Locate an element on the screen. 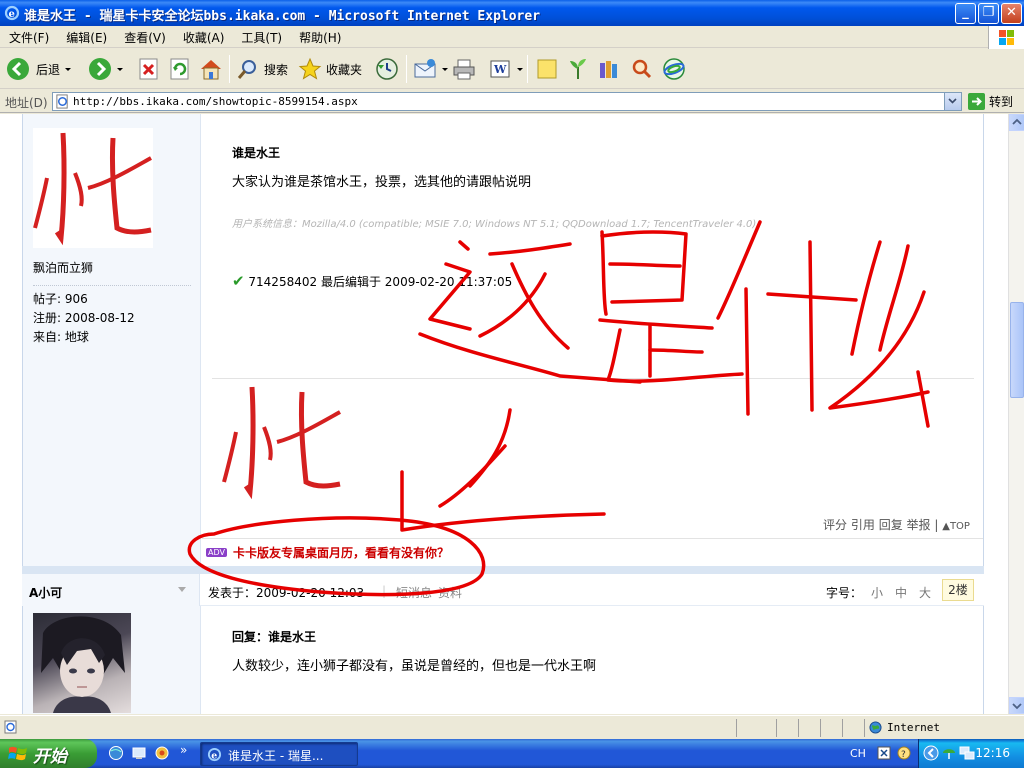 This screenshot has width=1024, height=768. history-icon is located at coordinates (387, 69).